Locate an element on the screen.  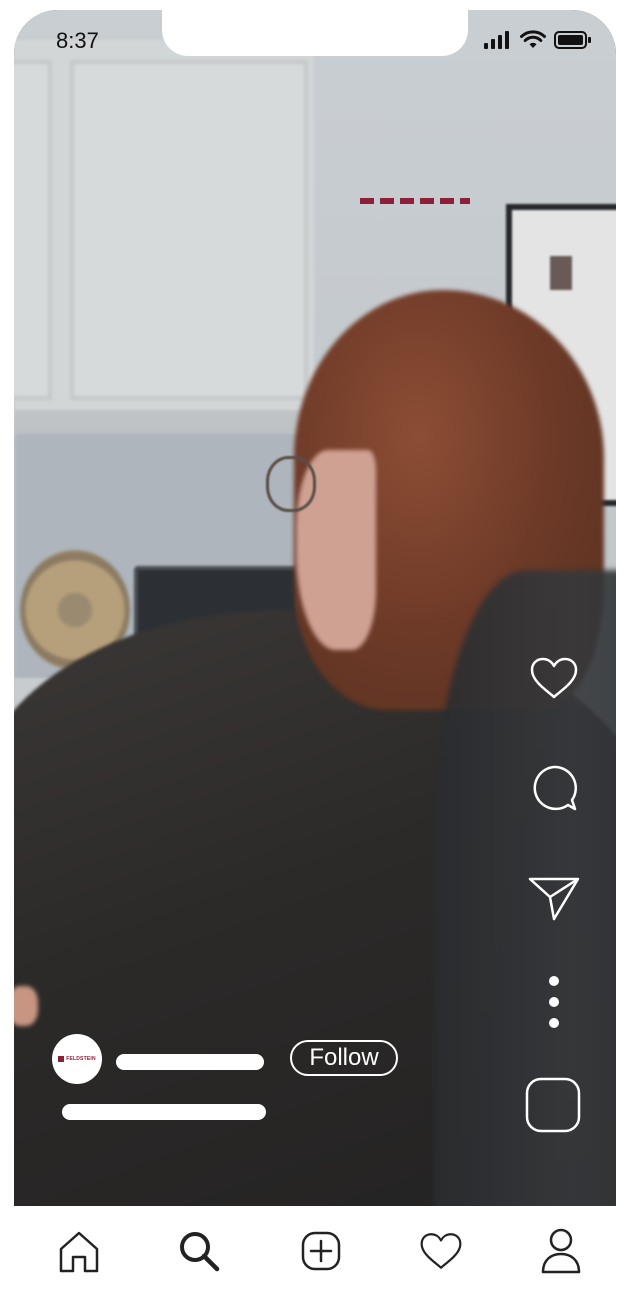
status-icons is located at coordinates (538, 40).